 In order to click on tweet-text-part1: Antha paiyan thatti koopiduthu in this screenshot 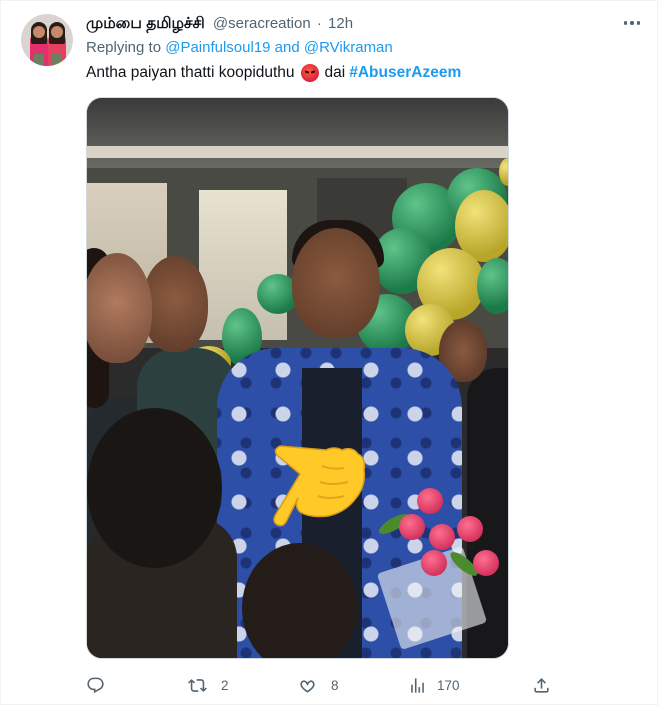, I will do `click(190, 72)`.